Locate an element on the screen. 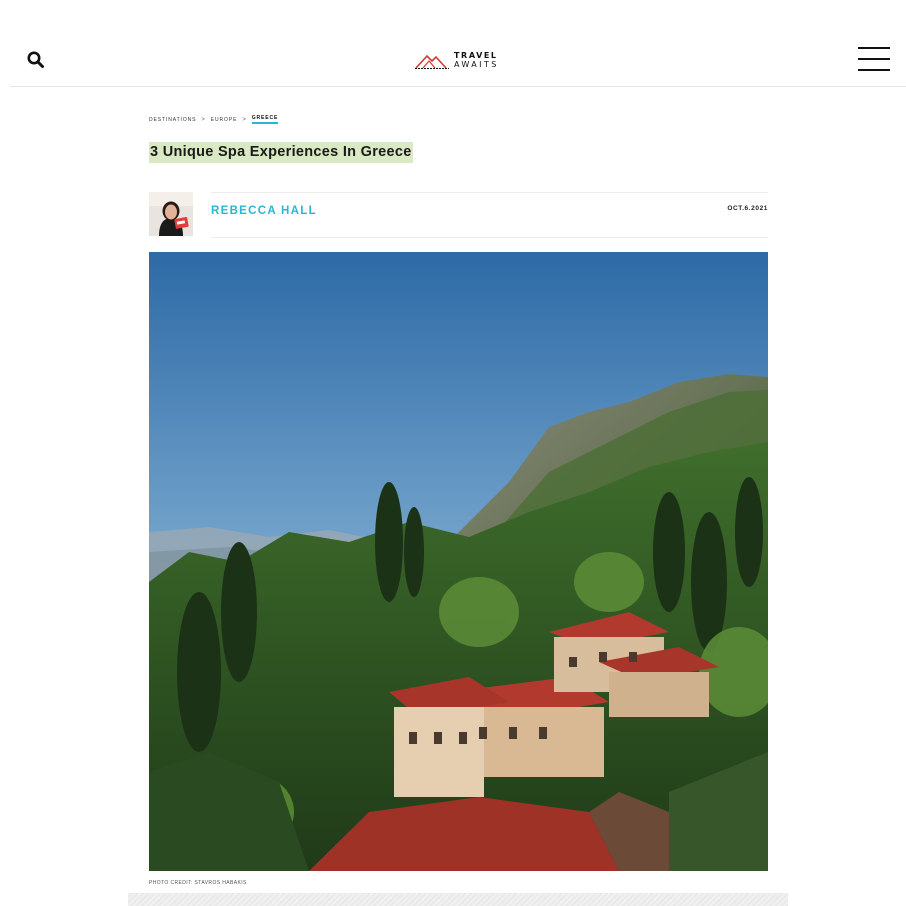  photo-credit: PHOTO CREDIT: STAVROS HABAKIS is located at coordinates (198, 883).